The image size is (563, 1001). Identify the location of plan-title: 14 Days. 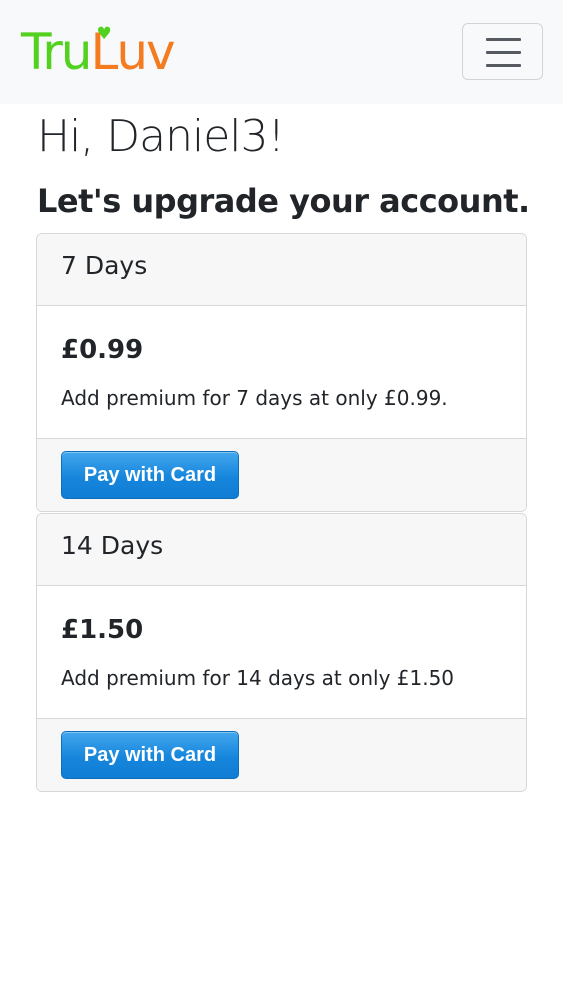
(112, 545).